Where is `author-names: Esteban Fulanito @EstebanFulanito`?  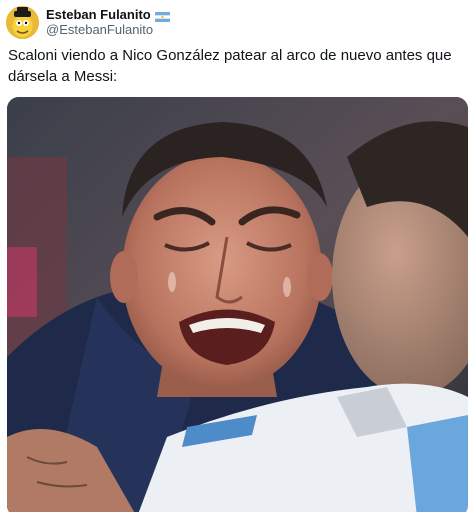 author-names: Esteban Fulanito @EstebanFulanito is located at coordinates (108, 22).